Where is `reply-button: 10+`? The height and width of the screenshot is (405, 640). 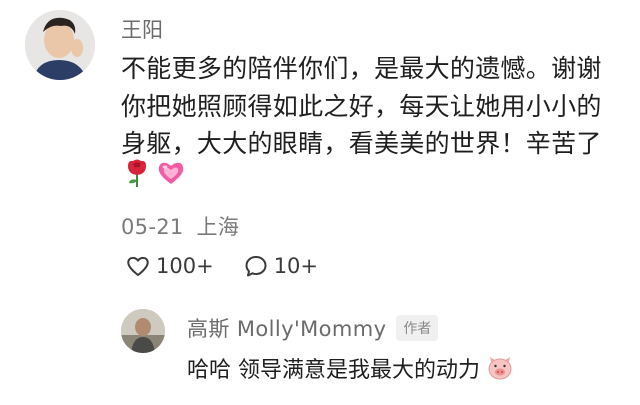
reply-button: 10+ is located at coordinates (281, 266).